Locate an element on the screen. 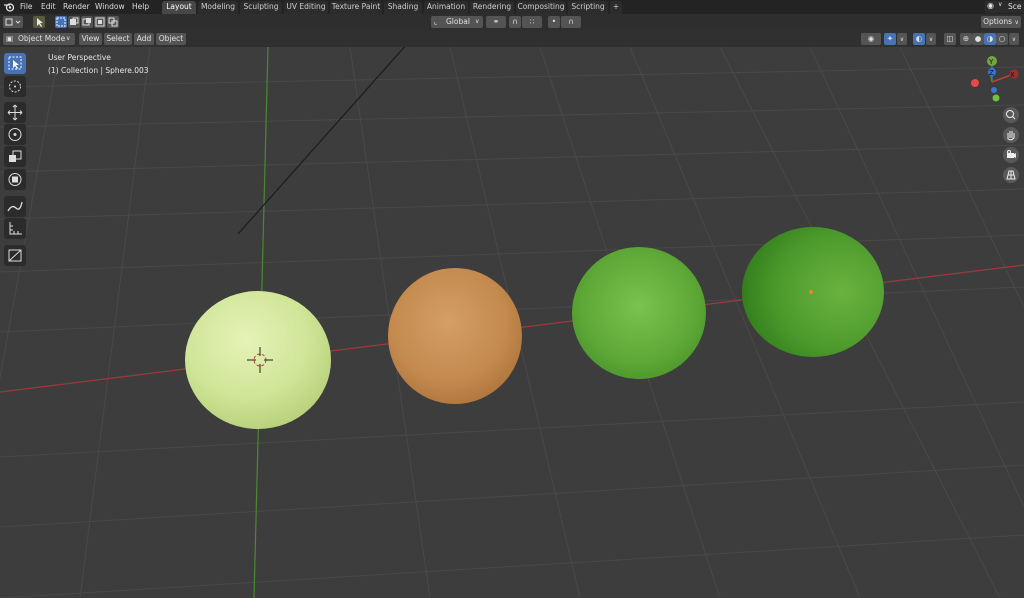 The width and height of the screenshot is (1024, 598). select-new-icon is located at coordinates (61, 22).